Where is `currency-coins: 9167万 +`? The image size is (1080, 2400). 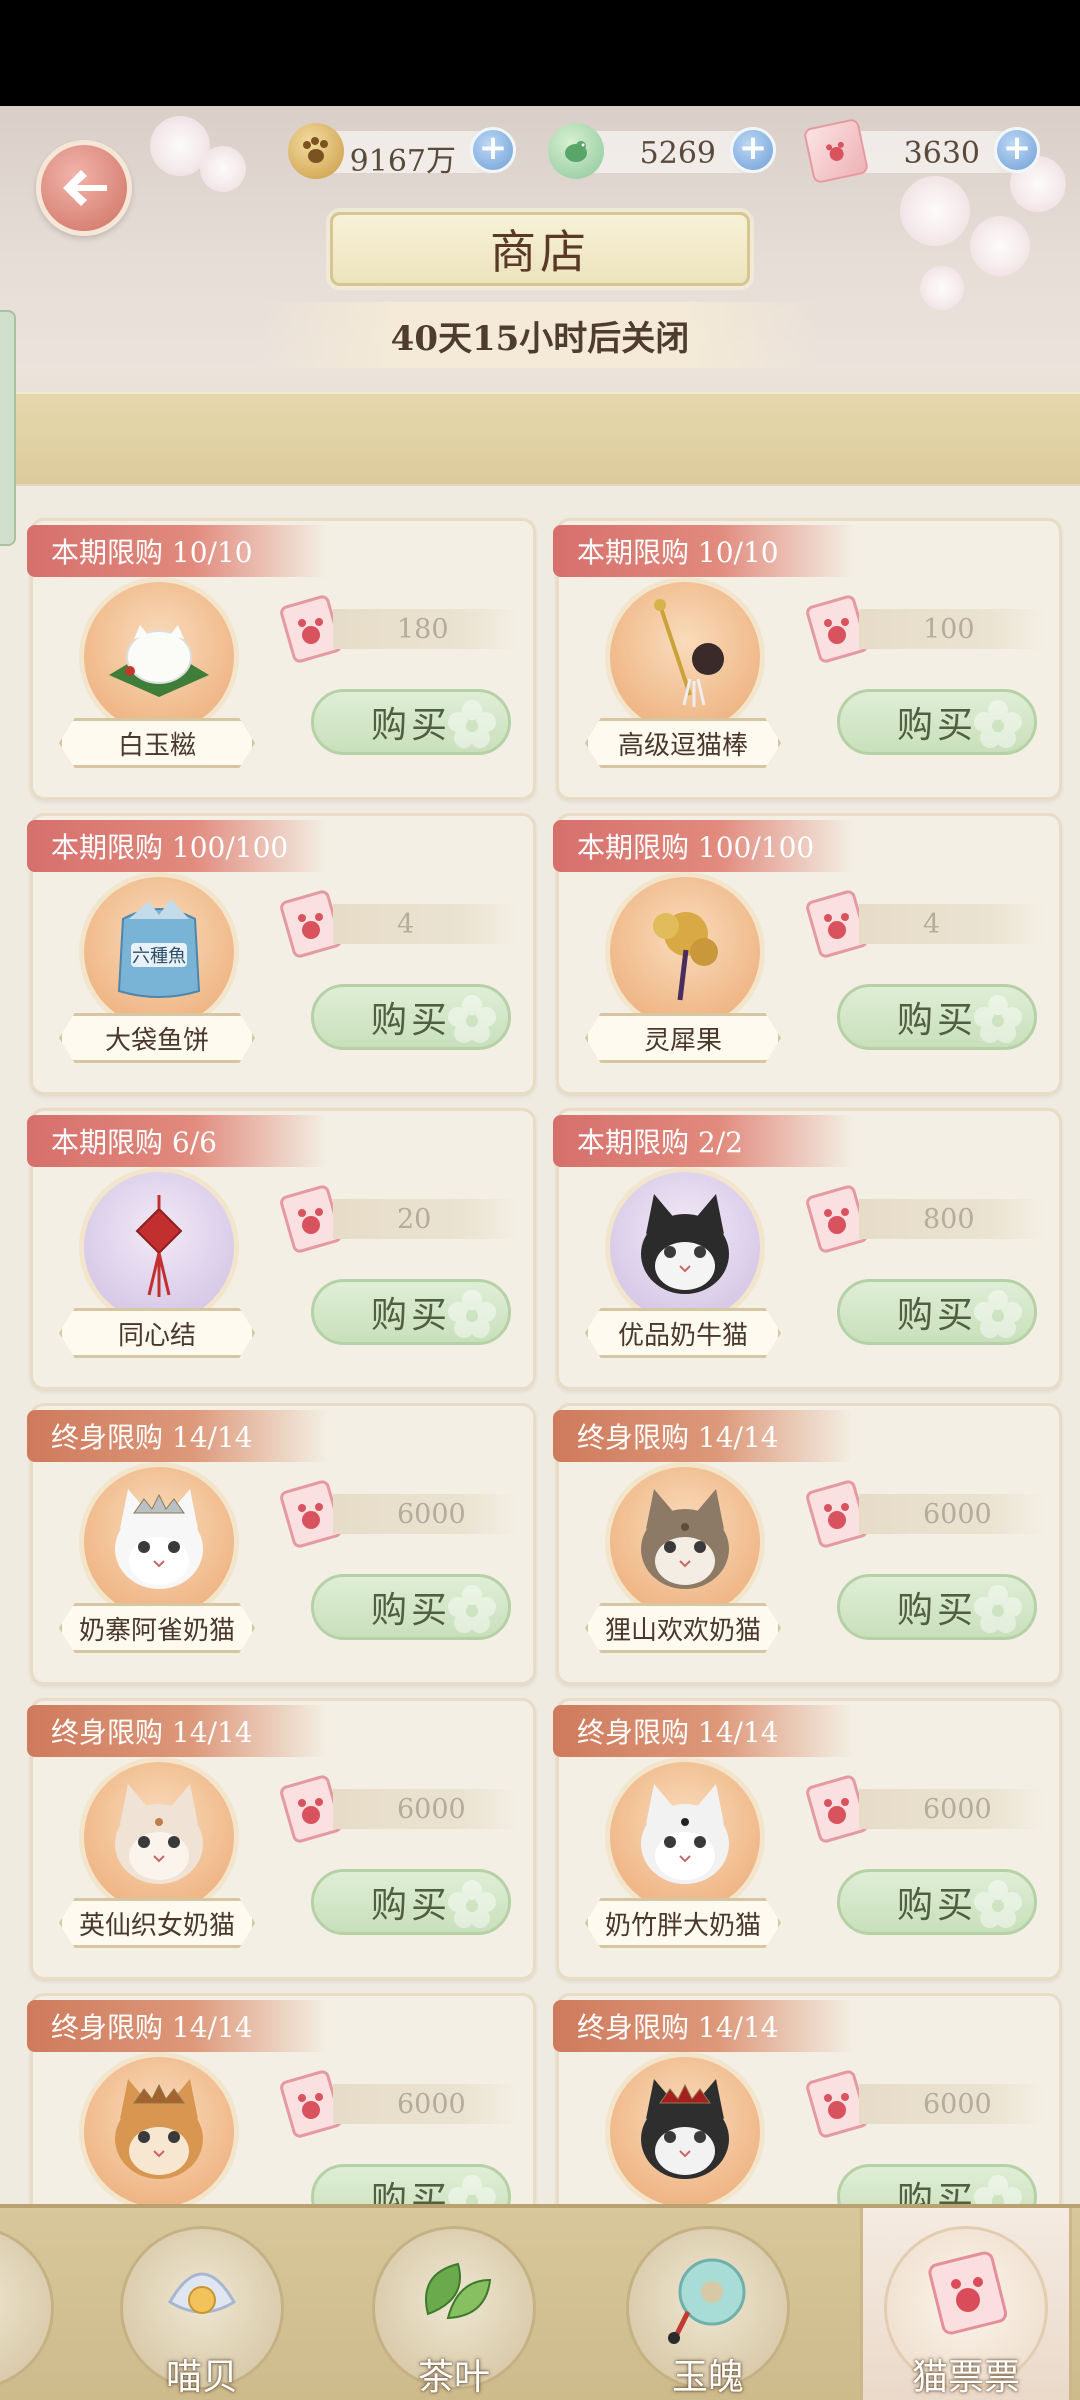
currency-coins: 9167万 + is located at coordinates (402, 151).